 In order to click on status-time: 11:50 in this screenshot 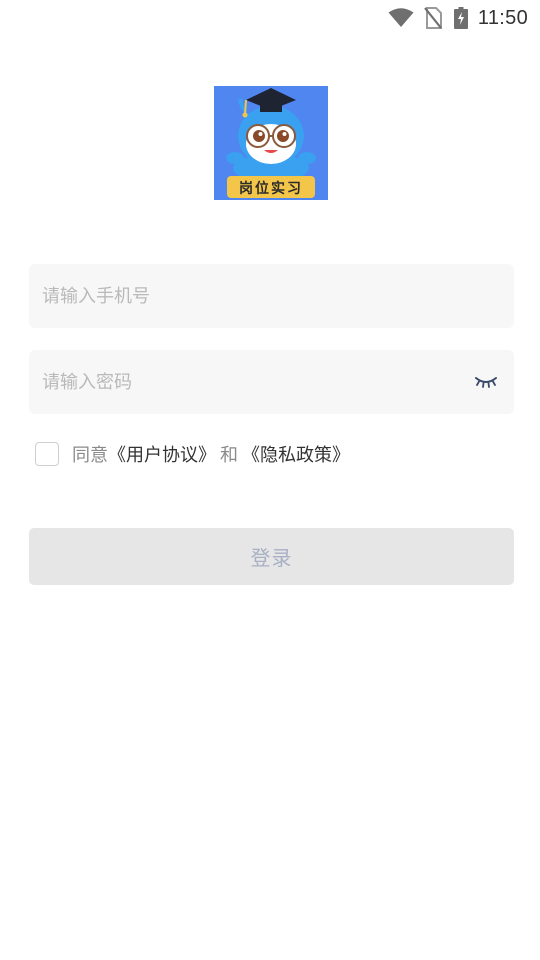, I will do `click(502, 17)`.